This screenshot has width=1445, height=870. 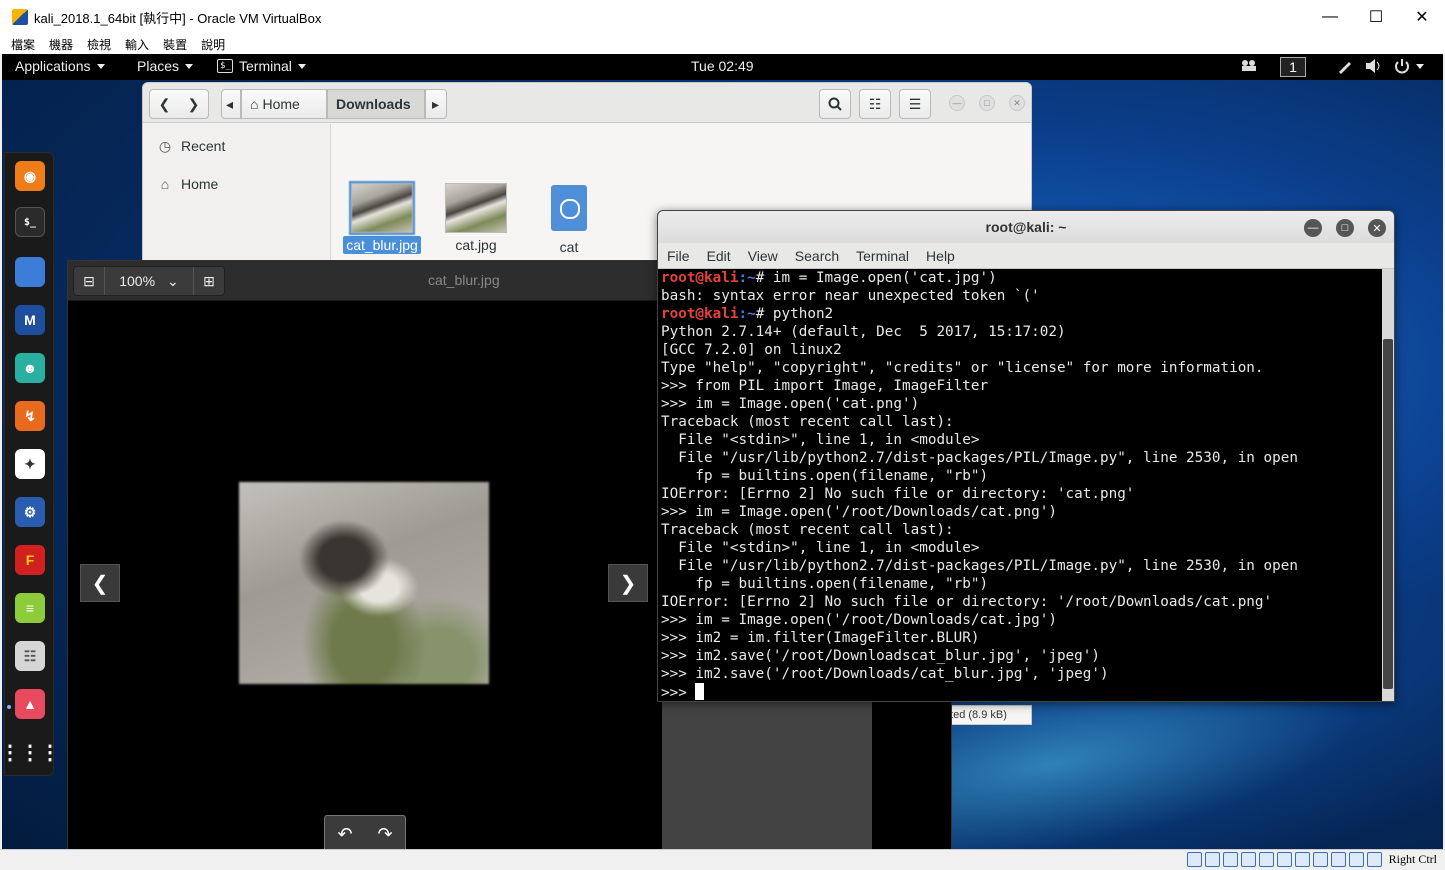 What do you see at coordinates (261, 66) in the screenshot?
I see `terminal-app-menu: $_ Terminal` at bounding box center [261, 66].